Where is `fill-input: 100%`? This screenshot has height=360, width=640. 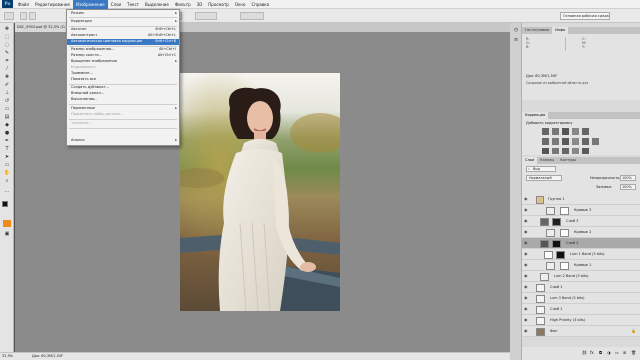
fill-input: 100% is located at coordinates (628, 187).